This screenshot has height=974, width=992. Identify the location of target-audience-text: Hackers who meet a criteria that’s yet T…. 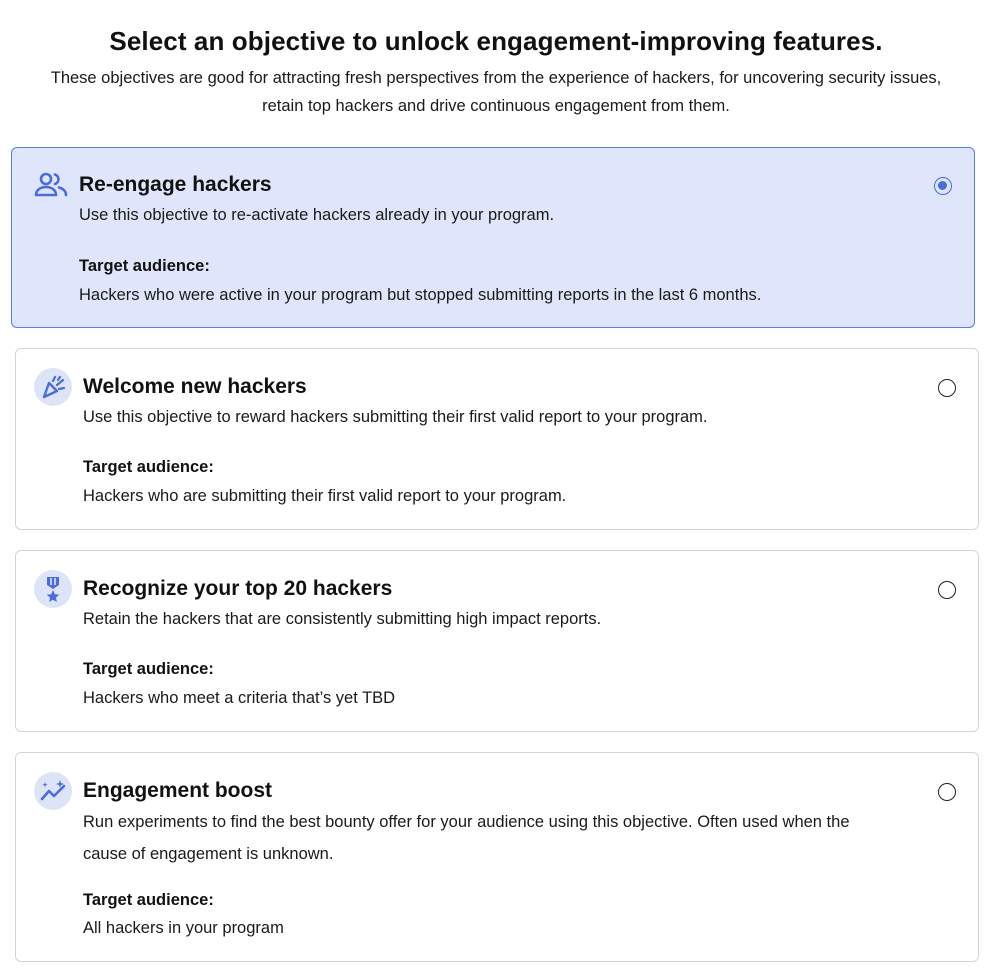
(239, 698).